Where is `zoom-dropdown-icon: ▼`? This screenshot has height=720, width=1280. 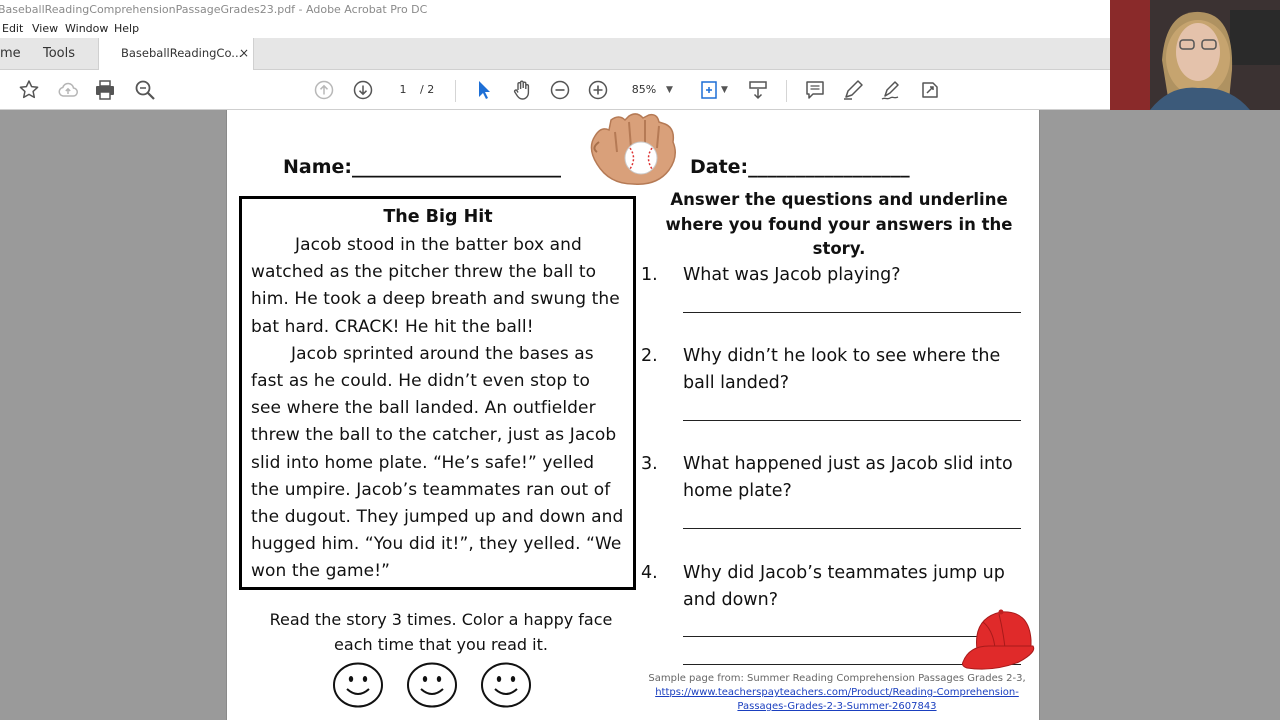 zoom-dropdown-icon: ▼ is located at coordinates (669, 90).